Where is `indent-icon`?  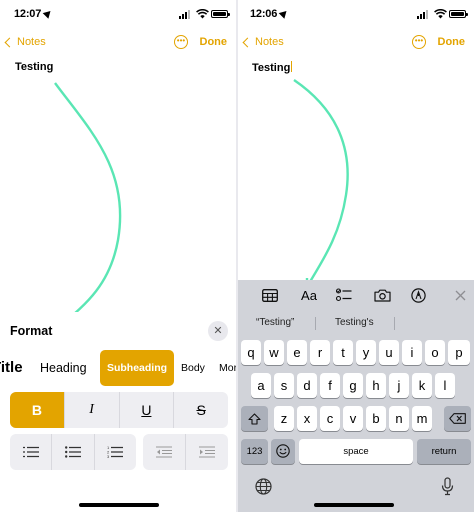 indent-icon is located at coordinates (207, 452).